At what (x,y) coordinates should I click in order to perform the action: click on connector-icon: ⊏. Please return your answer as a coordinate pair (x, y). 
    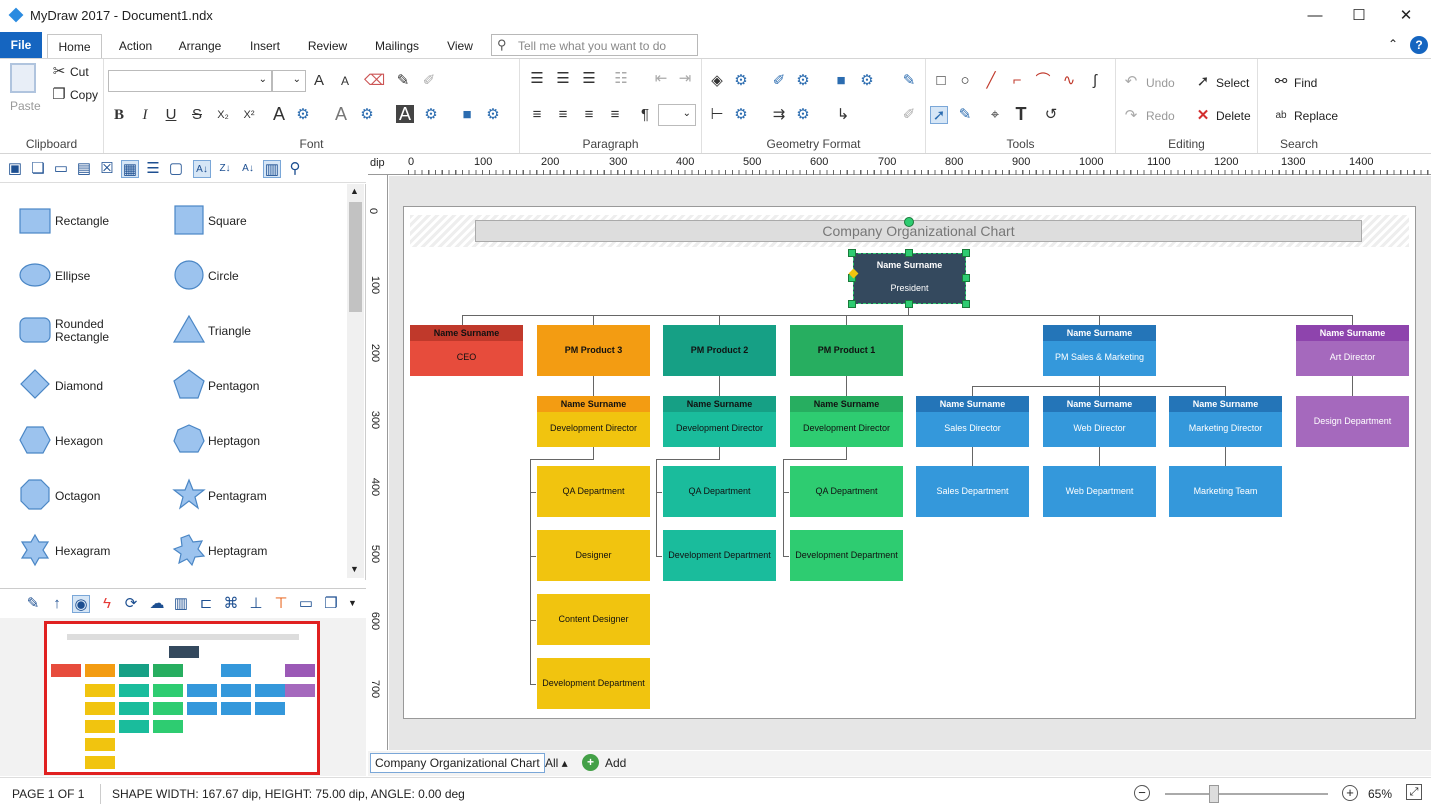
    Looking at the image, I should click on (206, 604).